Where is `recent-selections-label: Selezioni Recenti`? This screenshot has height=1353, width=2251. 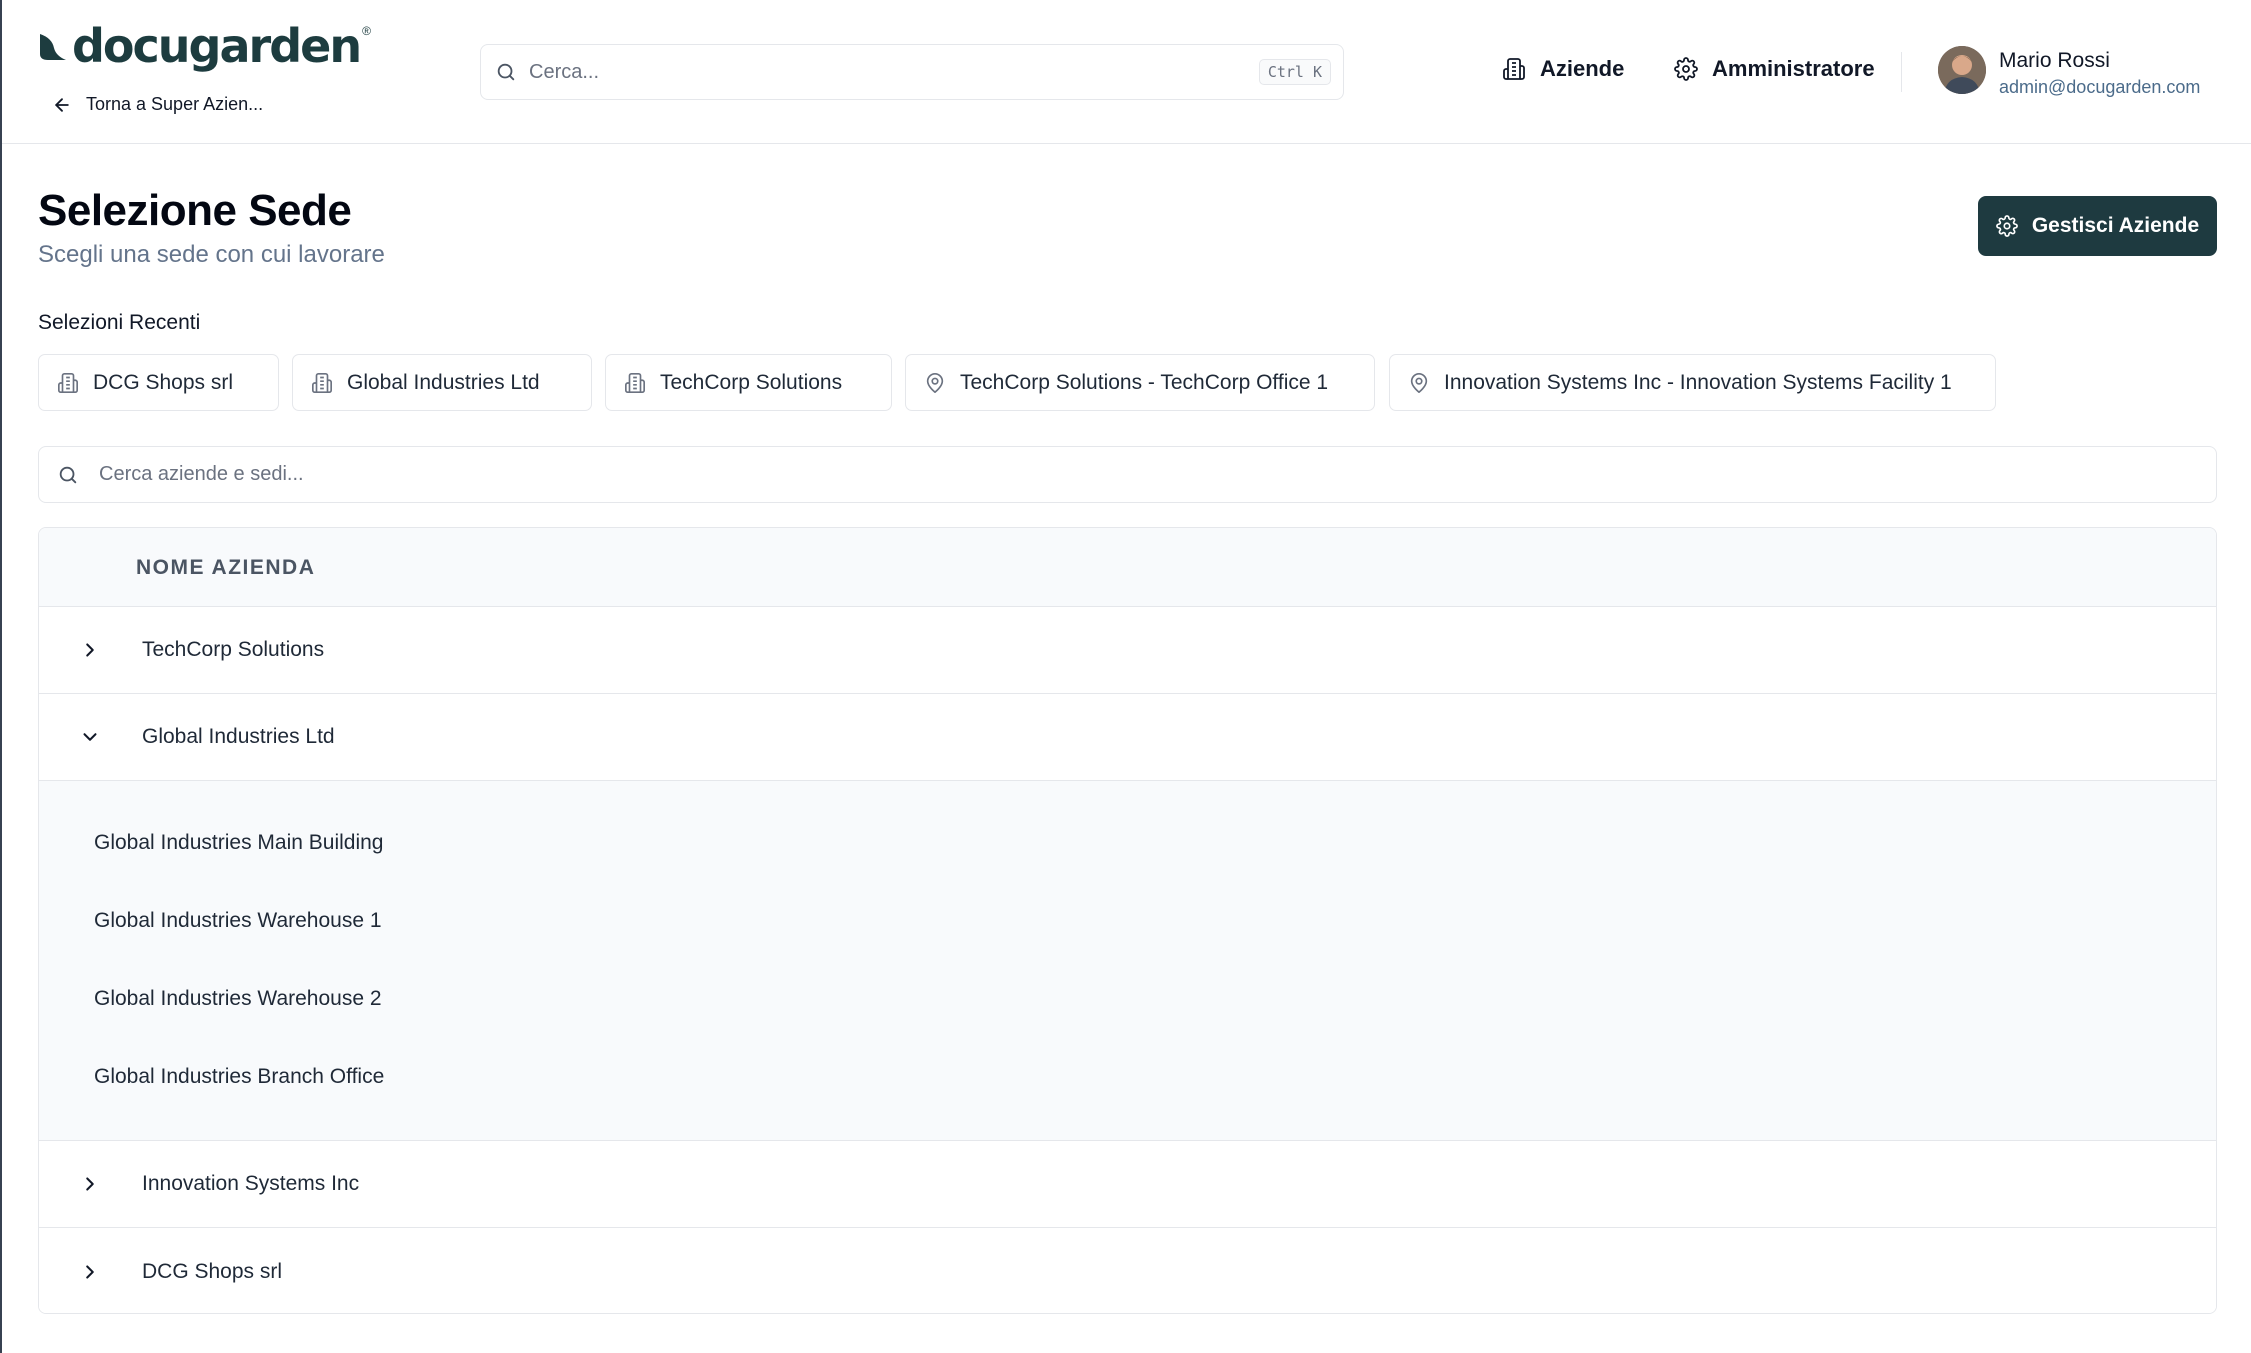 recent-selections-label: Selezioni Recenti is located at coordinates (119, 322).